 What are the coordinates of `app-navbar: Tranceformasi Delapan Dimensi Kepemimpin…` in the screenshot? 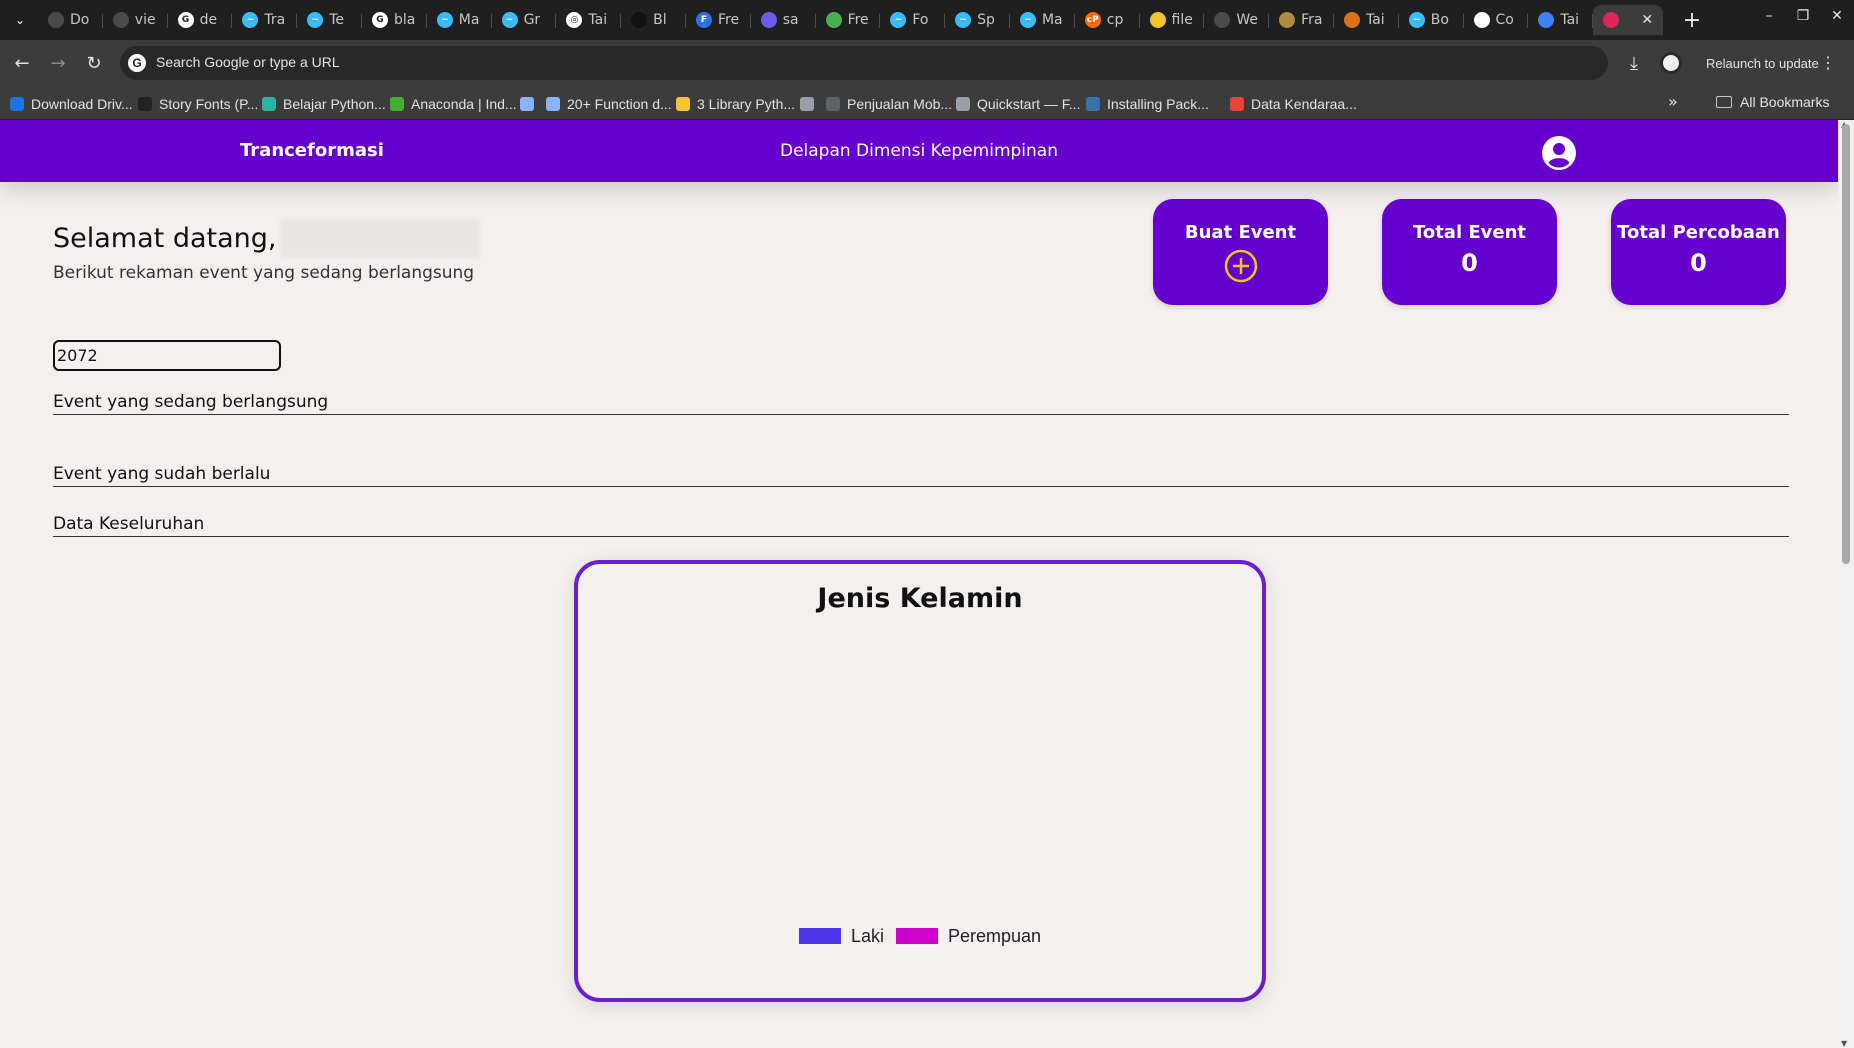 It's located at (919, 151).